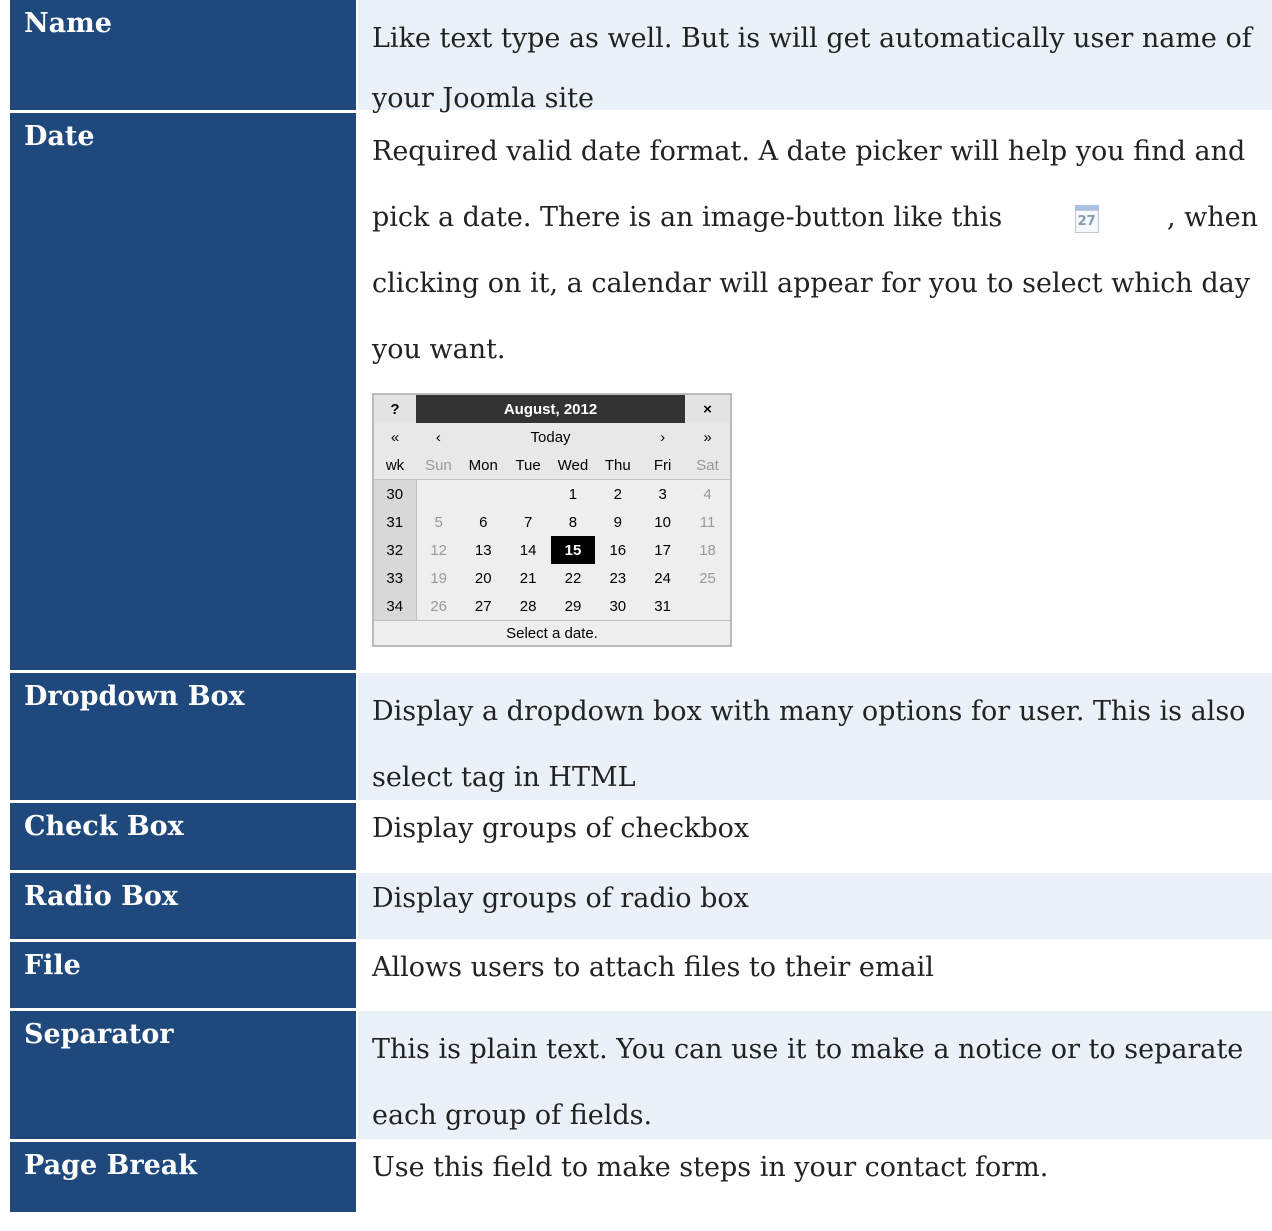  Describe the element at coordinates (662, 550) in the screenshot. I see `calendar-day: 17` at that location.